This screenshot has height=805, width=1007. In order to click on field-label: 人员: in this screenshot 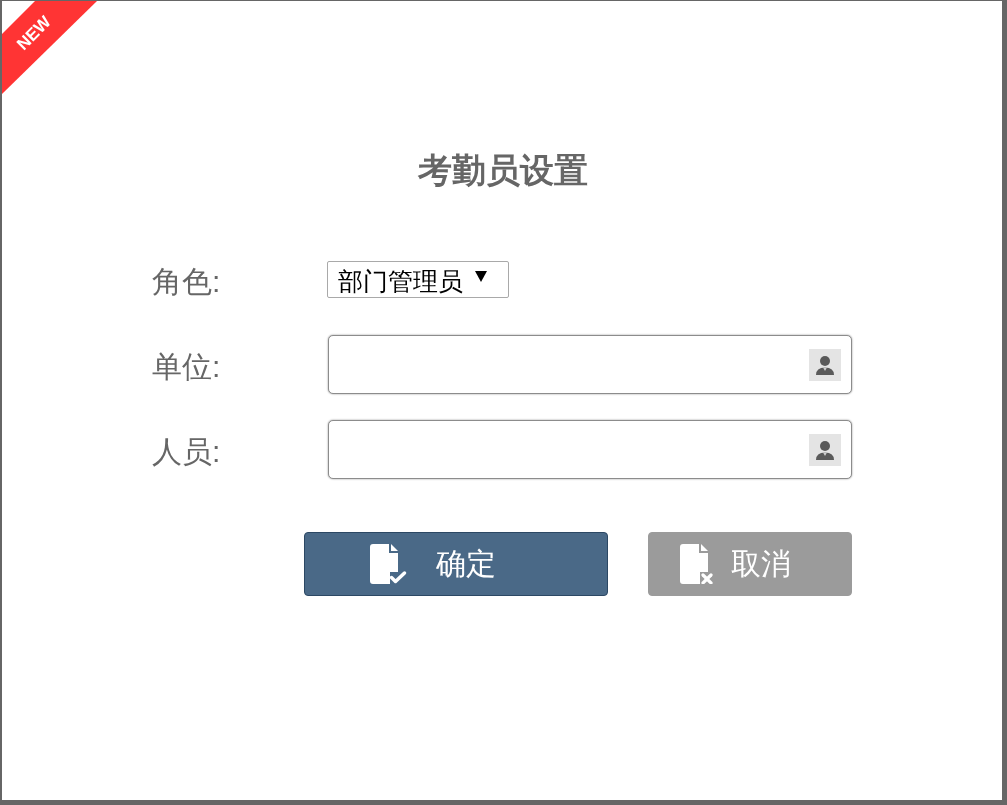, I will do `click(186, 451)`.